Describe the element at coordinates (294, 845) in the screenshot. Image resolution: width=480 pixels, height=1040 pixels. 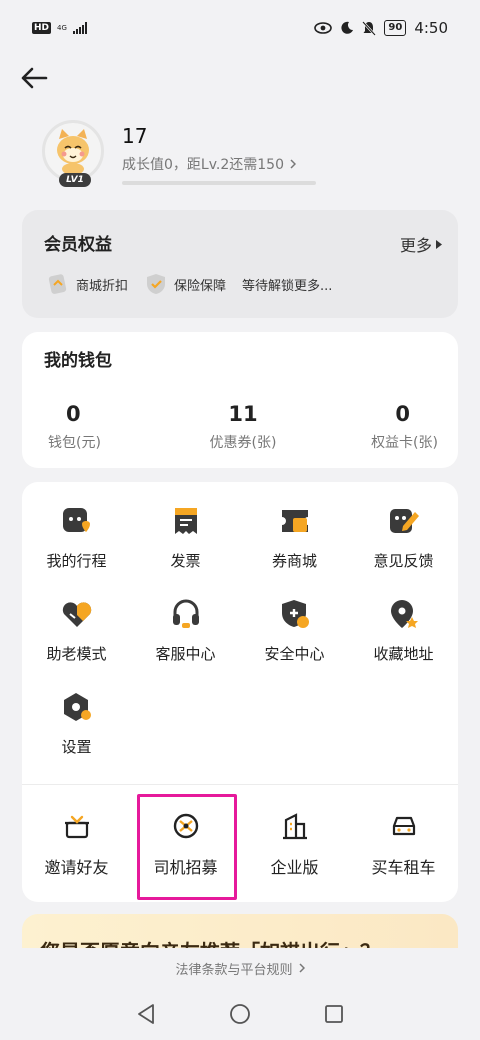
I see `service-enterprise: 企业版` at that location.